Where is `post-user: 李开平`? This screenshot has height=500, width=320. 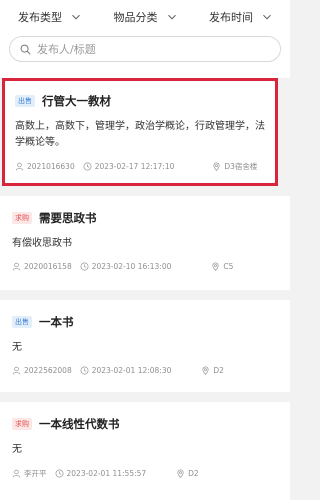 post-user: 李开平 is located at coordinates (29, 473).